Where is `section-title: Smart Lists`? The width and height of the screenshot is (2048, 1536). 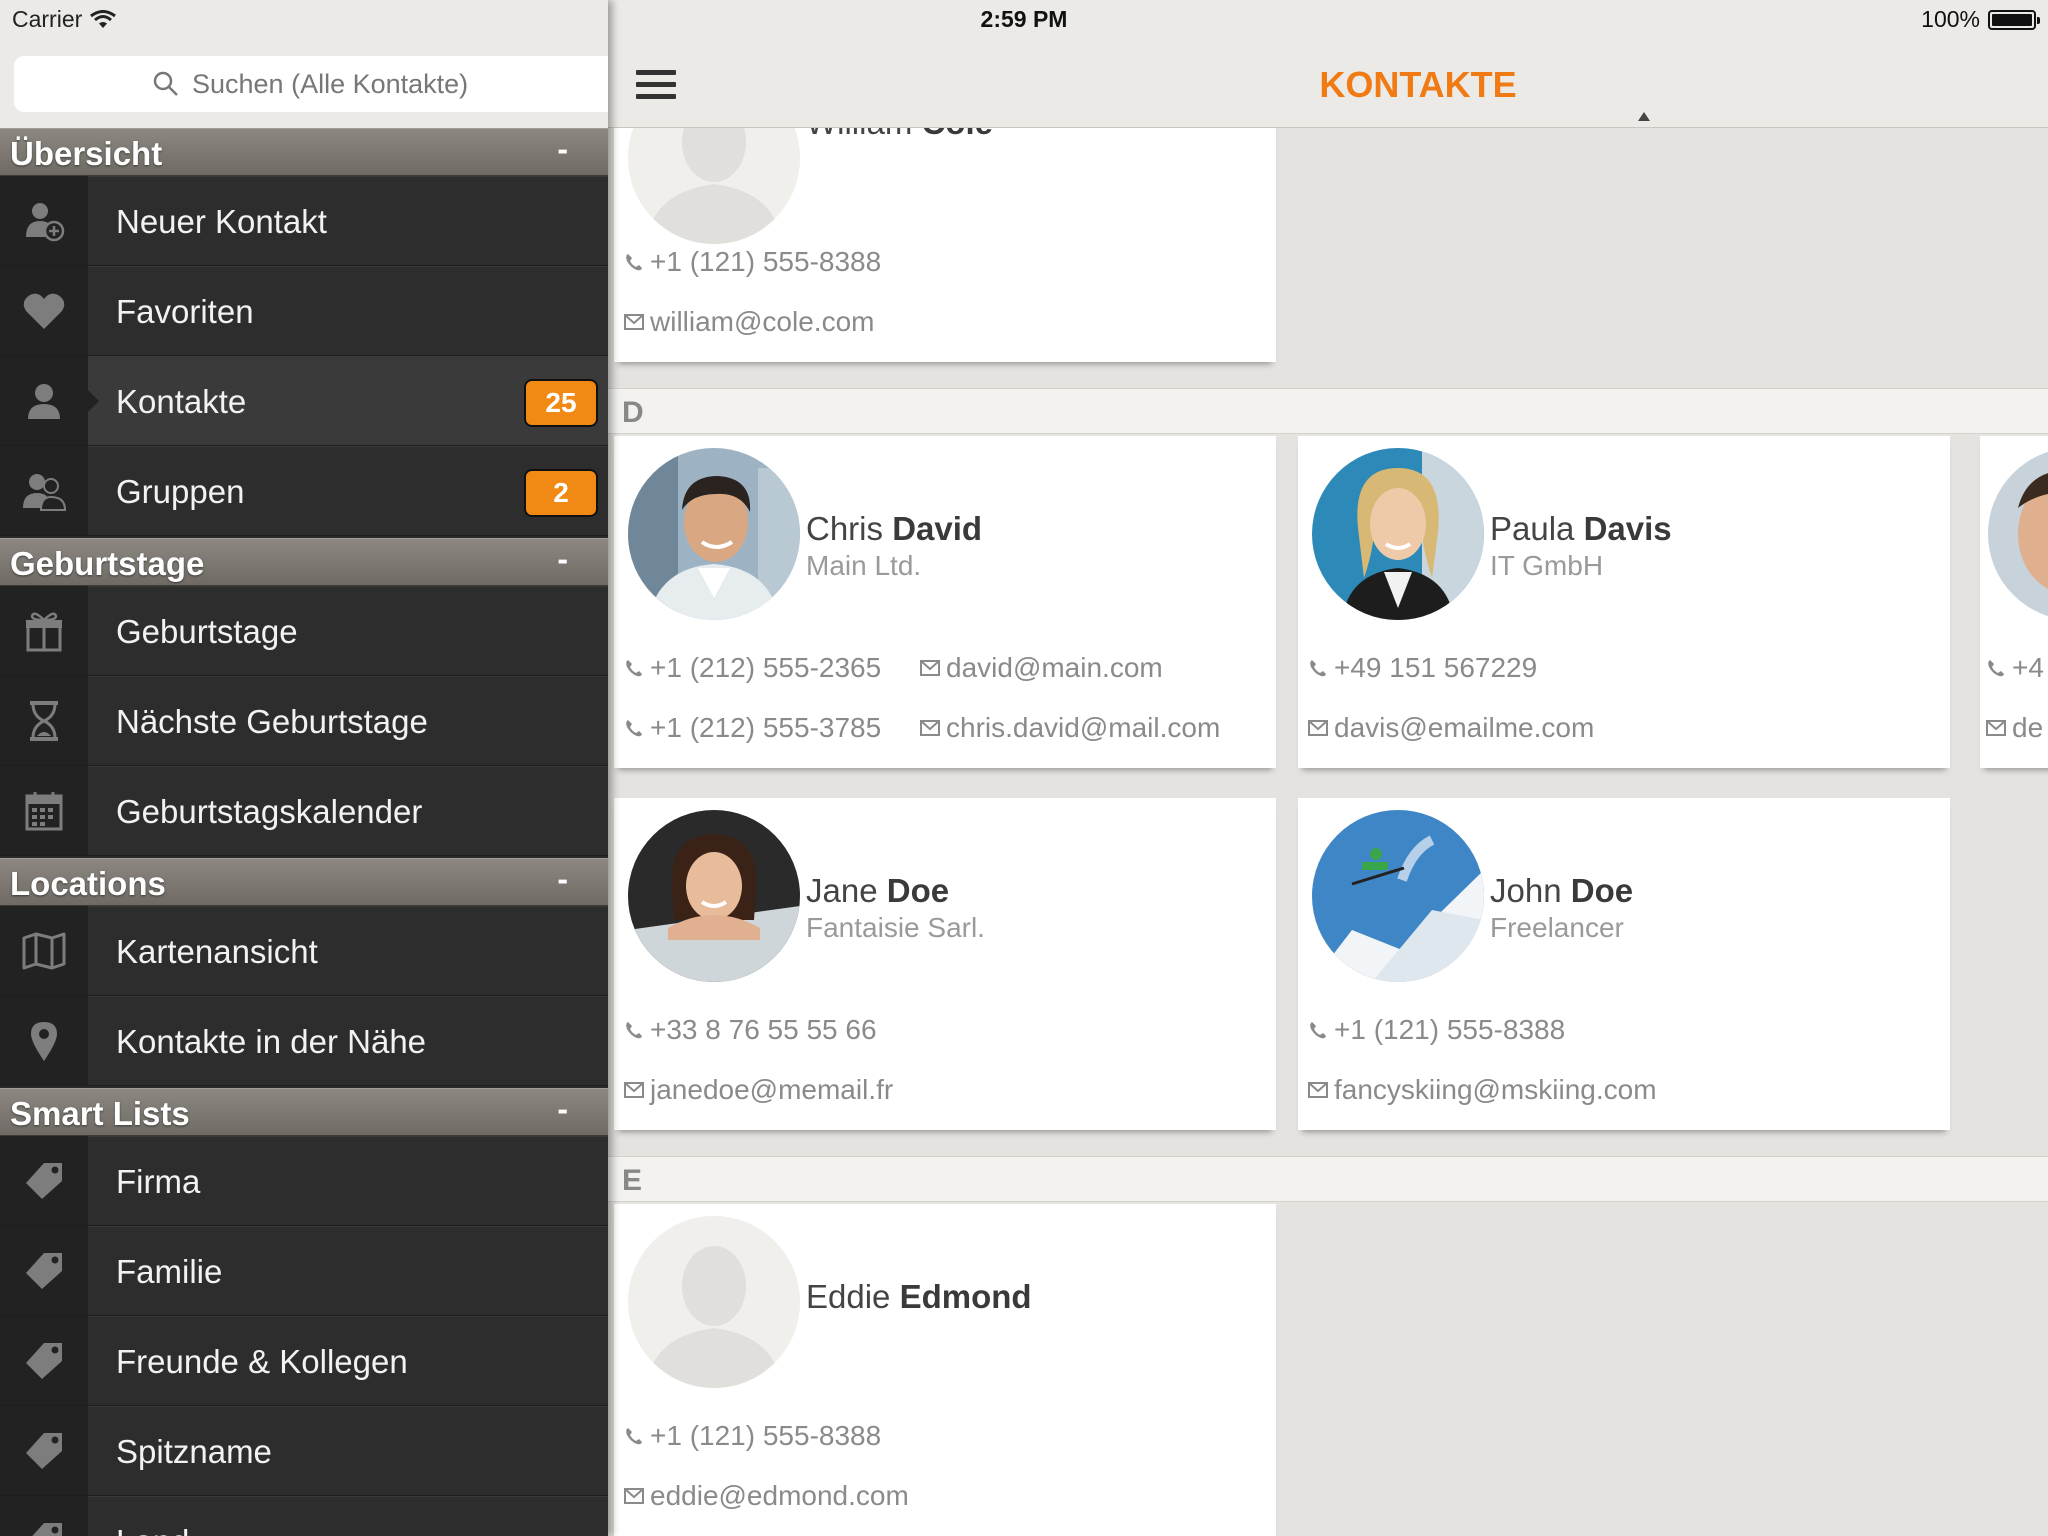 section-title: Smart Lists is located at coordinates (100, 1113).